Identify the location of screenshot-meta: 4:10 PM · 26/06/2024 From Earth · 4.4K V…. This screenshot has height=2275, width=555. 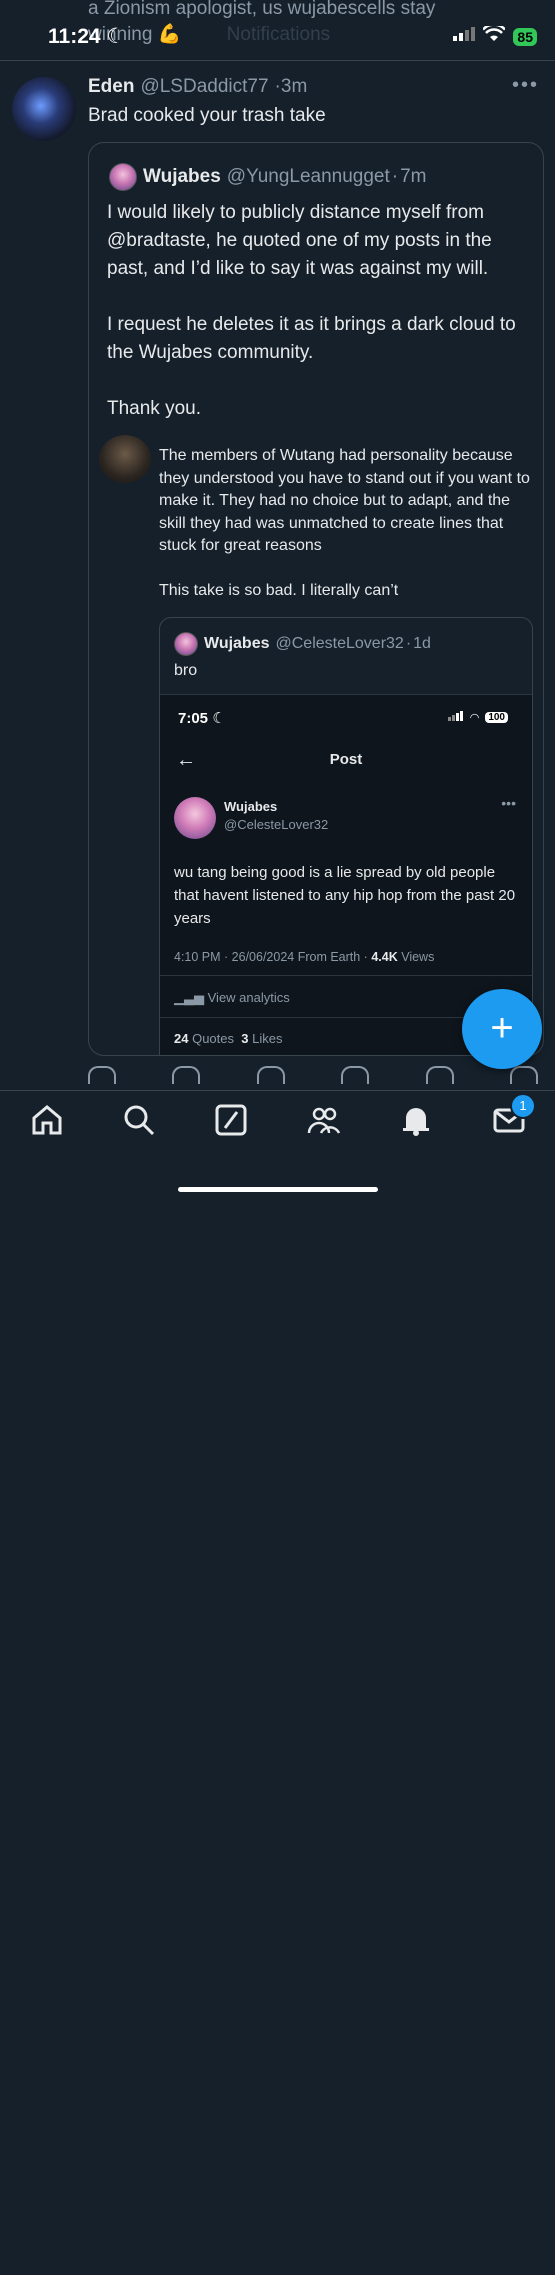
(304, 957).